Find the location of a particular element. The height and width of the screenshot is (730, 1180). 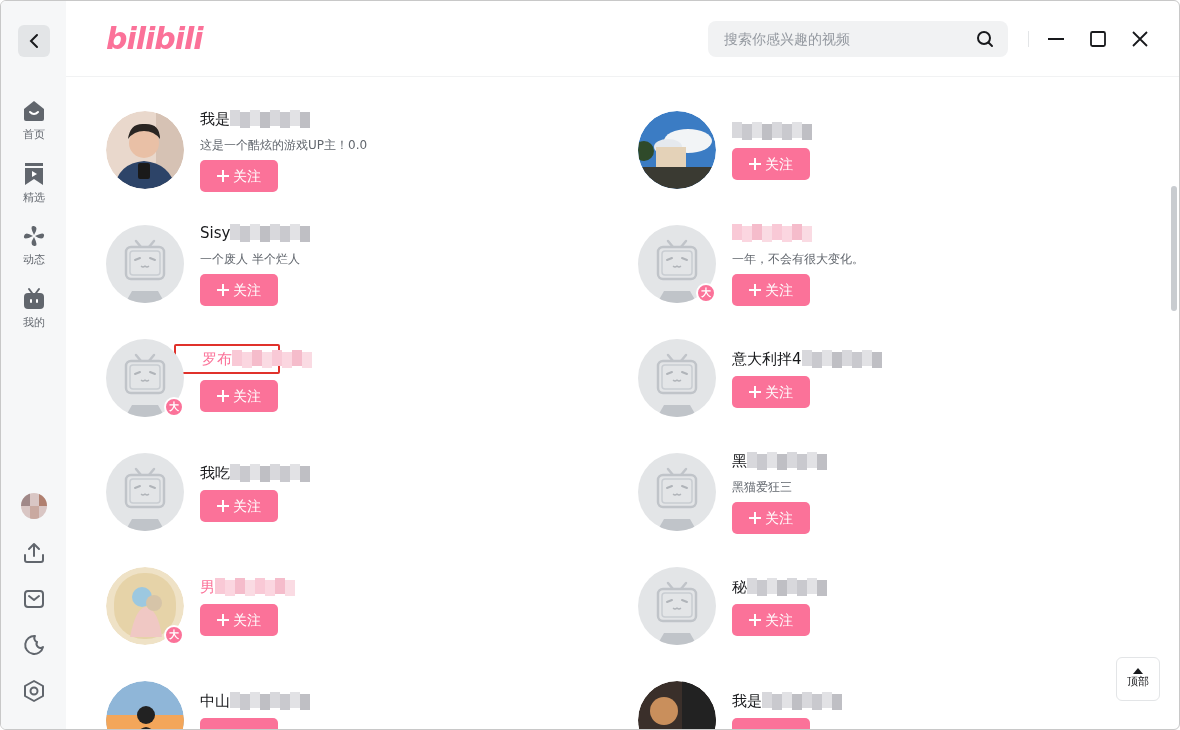

user-name: 秘 is located at coordinates (739, 587).